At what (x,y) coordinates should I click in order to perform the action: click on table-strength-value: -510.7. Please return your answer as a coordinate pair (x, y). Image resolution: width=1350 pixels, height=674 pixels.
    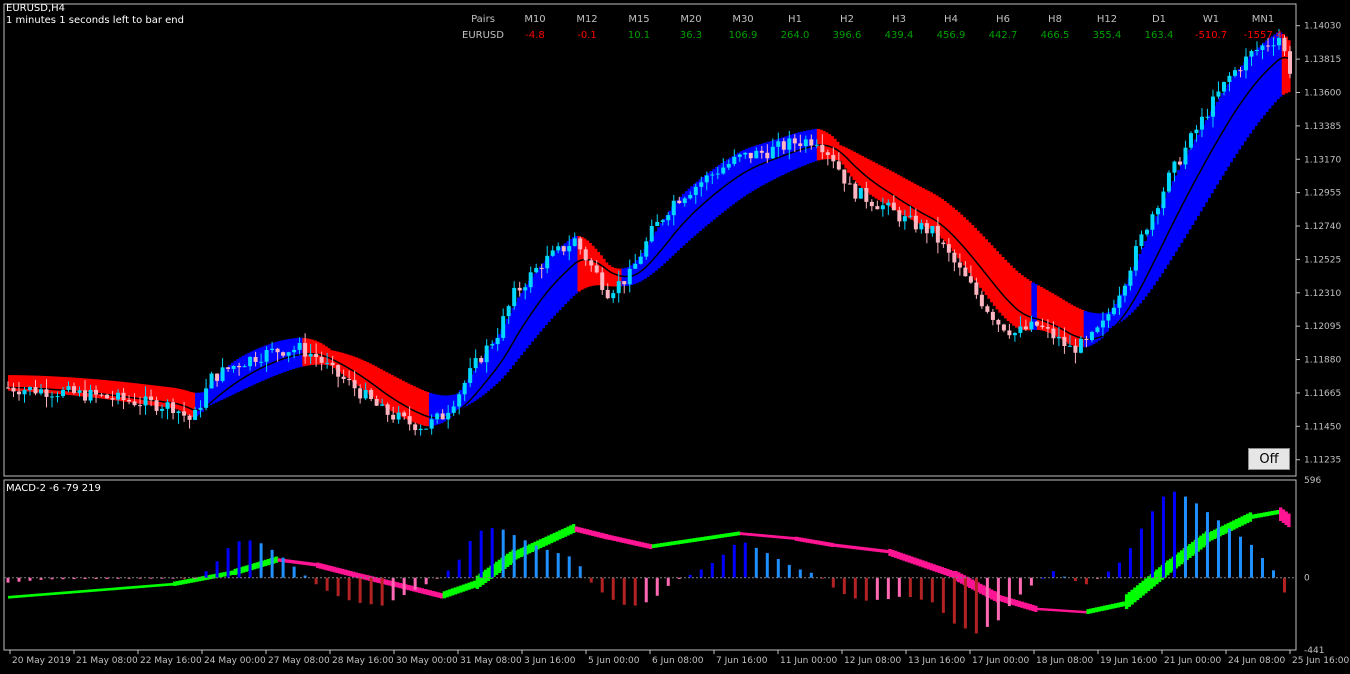
    Looking at the image, I should click on (1211, 35).